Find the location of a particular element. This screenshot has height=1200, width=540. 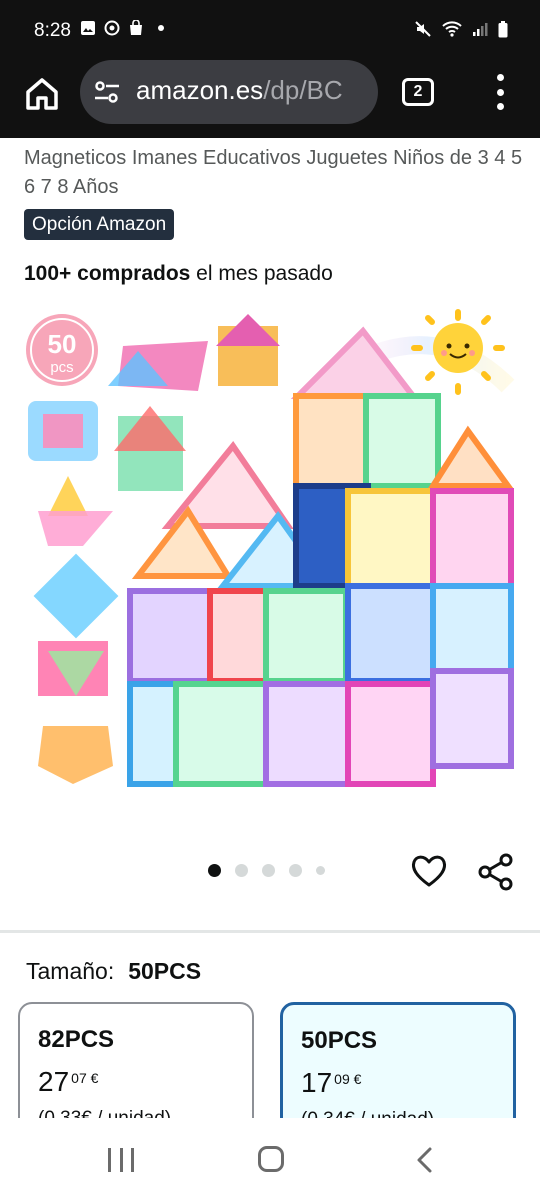

size-selector-label: Tamaño: 50PCS is located at coordinates (113, 971).